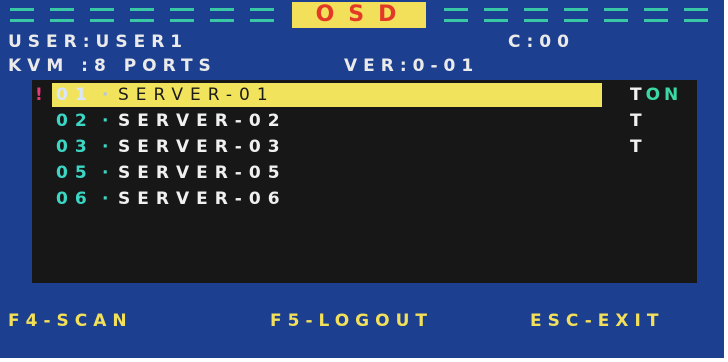 The height and width of the screenshot is (362, 728). Describe the element at coordinates (196, 95) in the screenshot. I see `server-name: SERVER-01` at that location.